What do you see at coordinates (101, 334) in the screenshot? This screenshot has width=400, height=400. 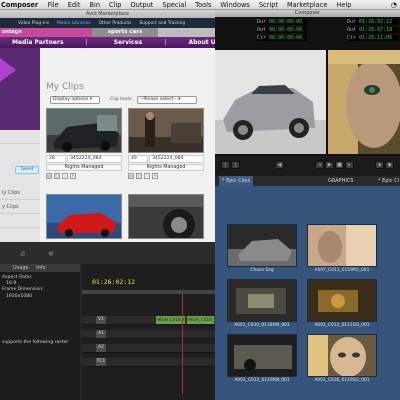 I see `track-label: A1` at bounding box center [101, 334].